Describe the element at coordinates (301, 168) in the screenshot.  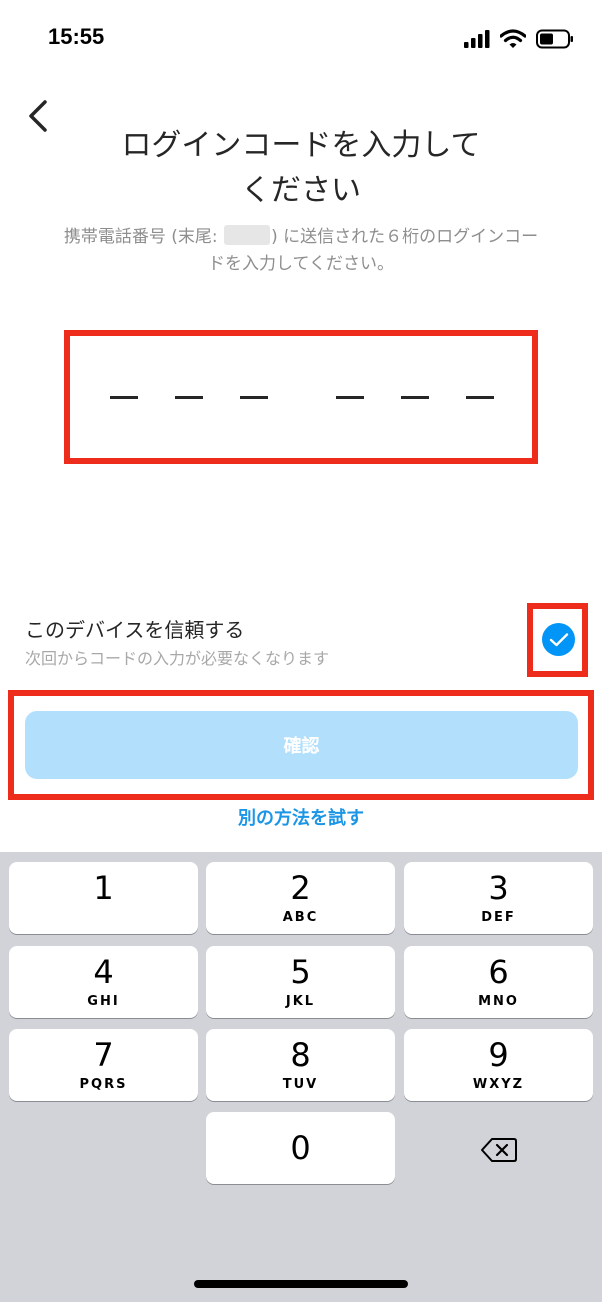
I see `page-title: ログインコードを入力して ください` at that location.